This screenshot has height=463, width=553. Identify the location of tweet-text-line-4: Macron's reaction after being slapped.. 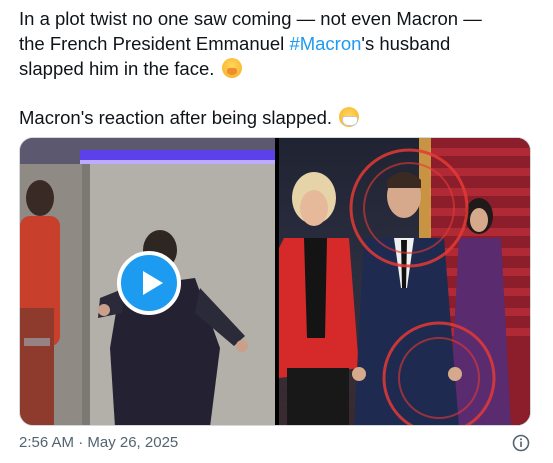
(279, 117).